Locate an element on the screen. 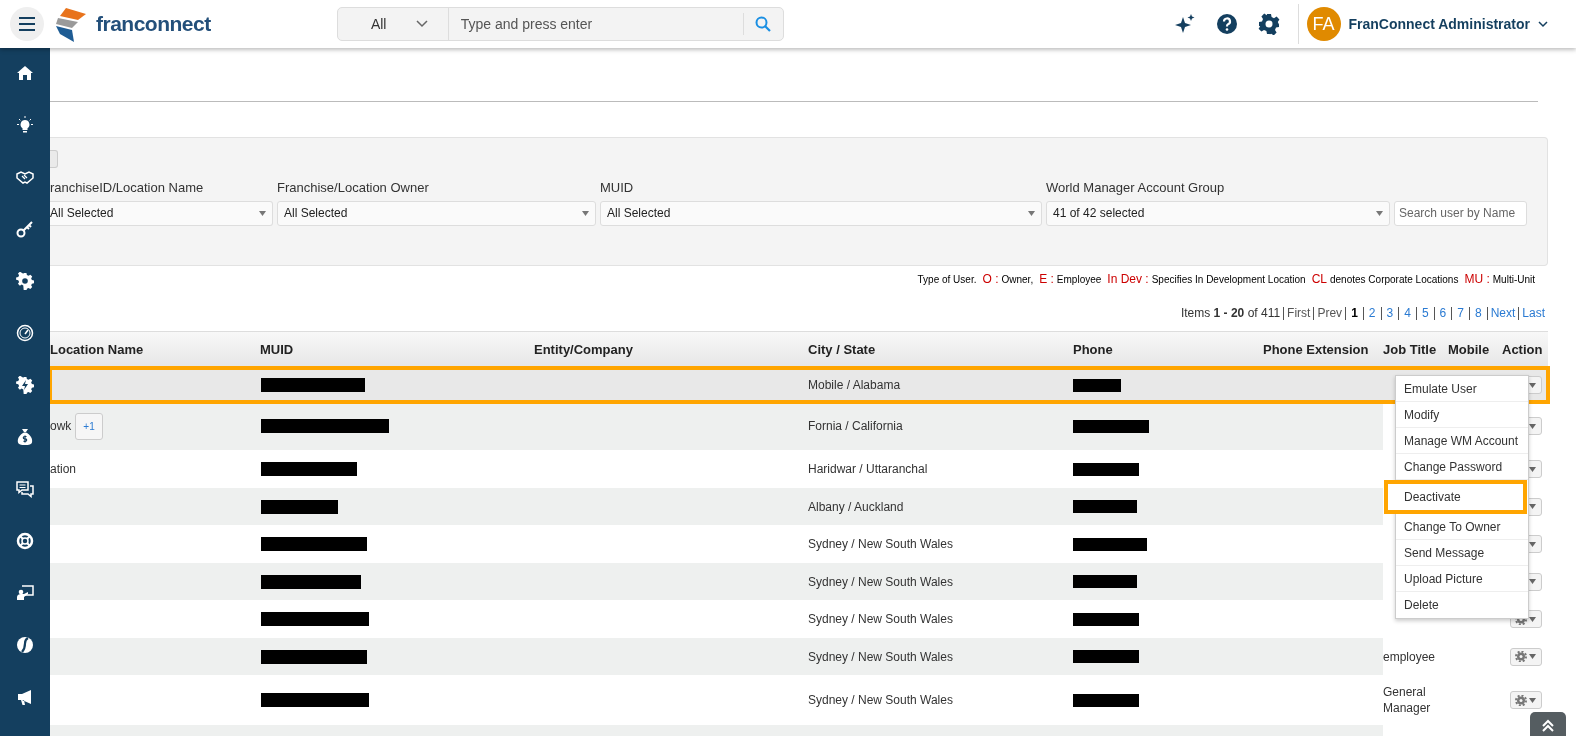  menu-item: Deactivate is located at coordinates (1455, 497).